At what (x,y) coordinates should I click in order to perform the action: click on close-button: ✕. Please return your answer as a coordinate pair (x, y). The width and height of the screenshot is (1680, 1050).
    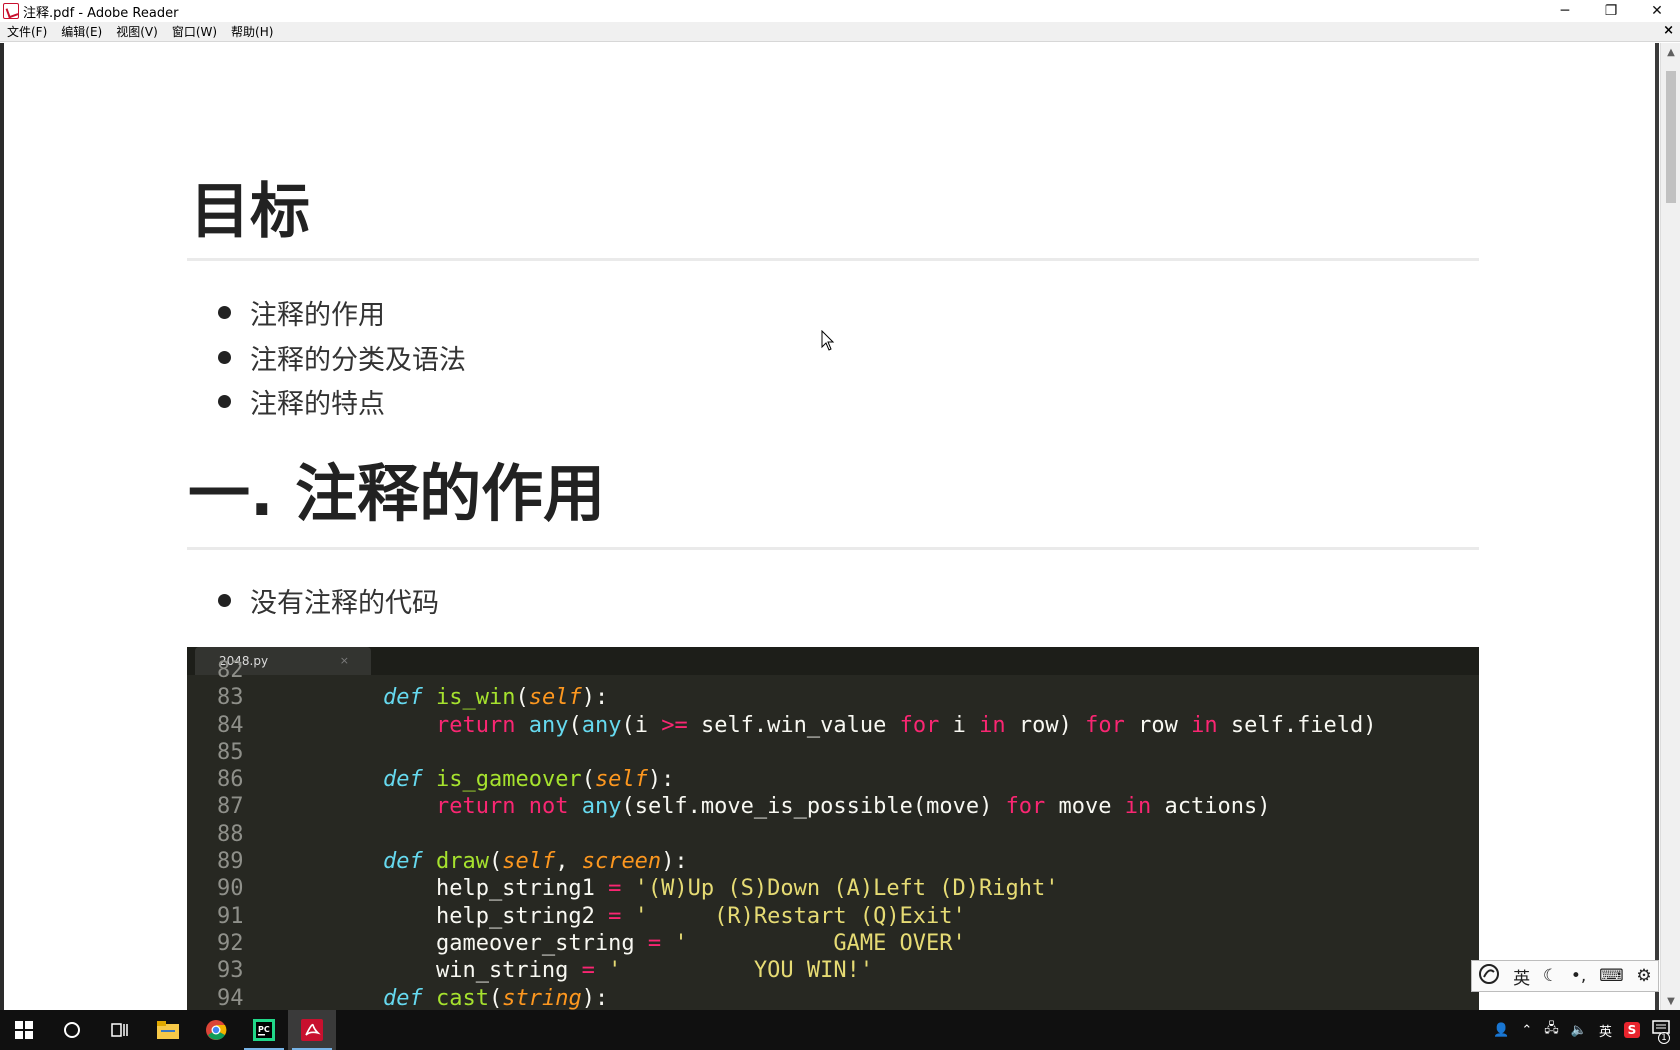
    Looking at the image, I should click on (1657, 11).